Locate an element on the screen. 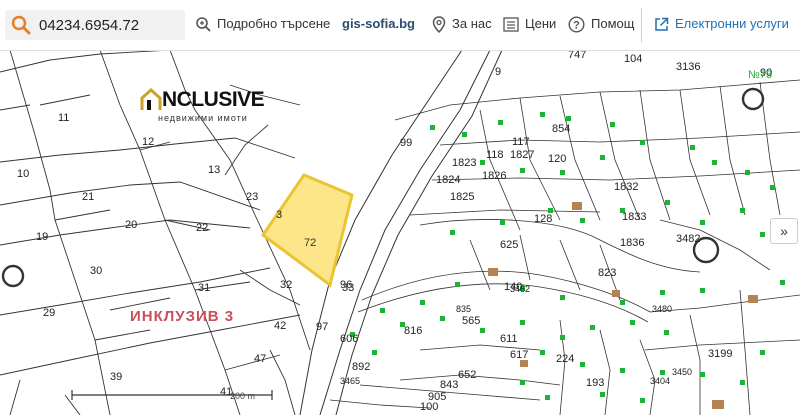 The image size is (800, 415). brand-label: gis-sofia.bg is located at coordinates (378, 23).